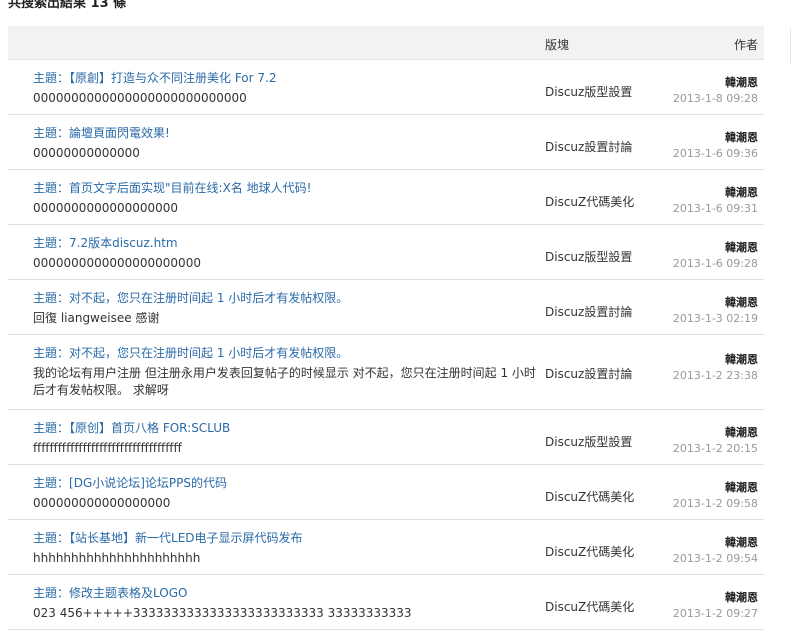 The image size is (796, 630). What do you see at coordinates (715, 558) in the screenshot?
I see `post-time: 2013-1-2 09:54` at bounding box center [715, 558].